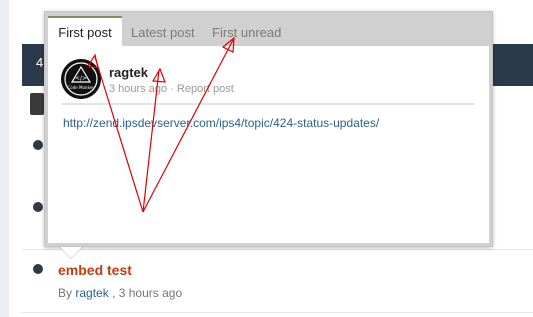  What do you see at coordinates (138, 89) in the screenshot?
I see `post-time: 3 hours ago` at bounding box center [138, 89].